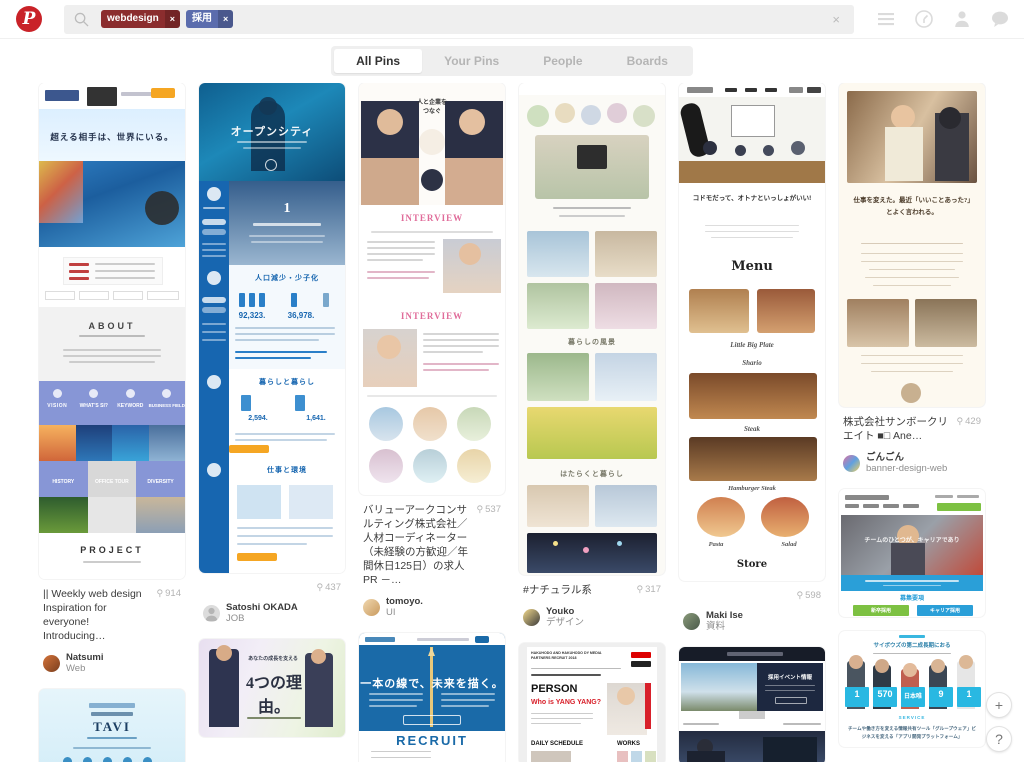 This screenshot has height=762, width=1024. I want to click on menu-item-4: Pasta, so click(716, 544).